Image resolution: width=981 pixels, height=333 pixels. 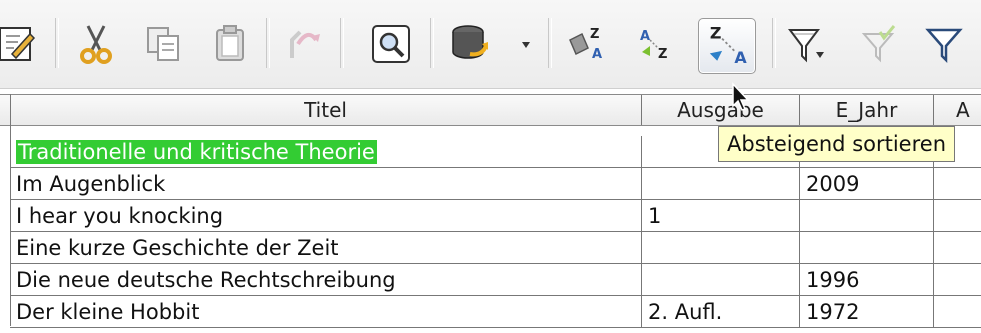 What do you see at coordinates (326, 216) in the screenshot?
I see `cell-titel: I hear you knocking` at bounding box center [326, 216].